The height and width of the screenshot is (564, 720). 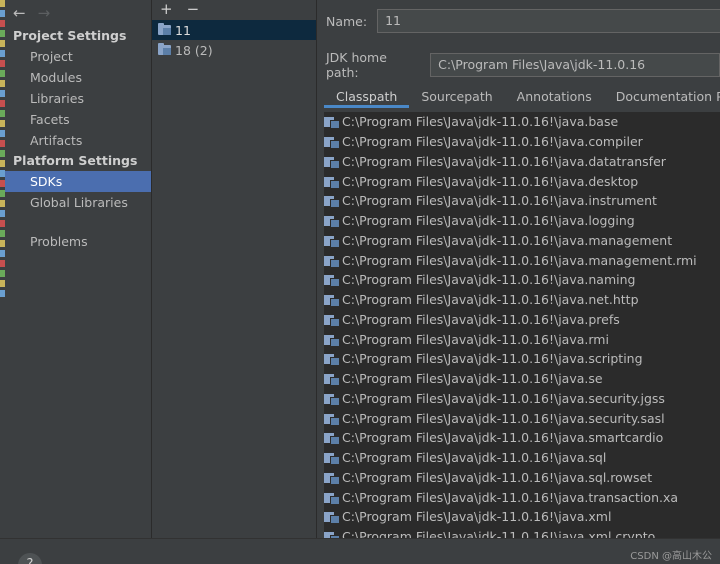 What do you see at coordinates (234, 50) in the screenshot?
I see `sdk-item-18: 18 (2)` at bounding box center [234, 50].